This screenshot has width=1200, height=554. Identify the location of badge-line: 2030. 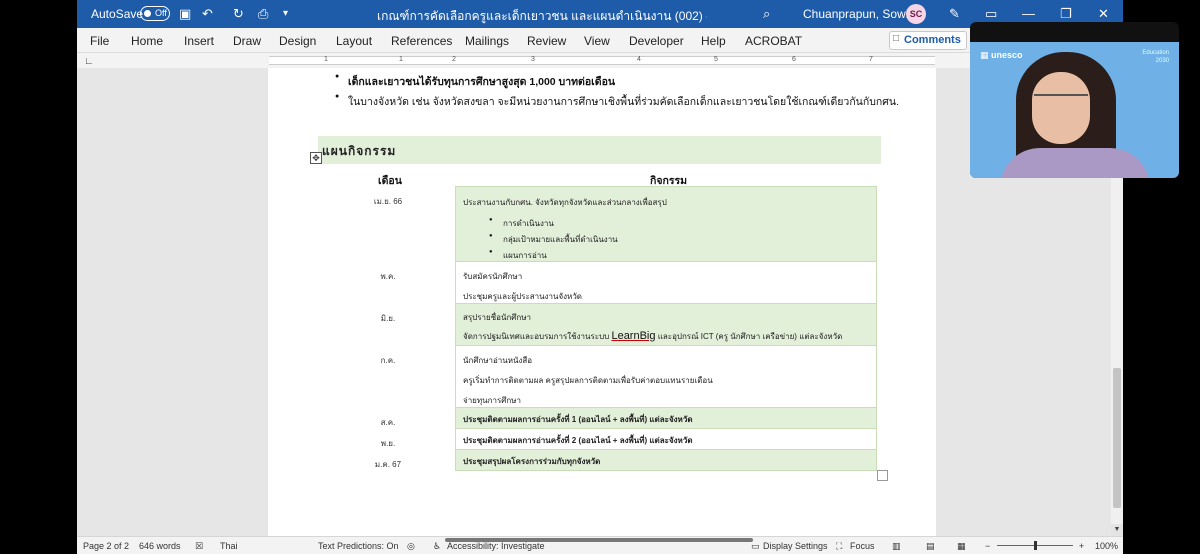
(1162, 61).